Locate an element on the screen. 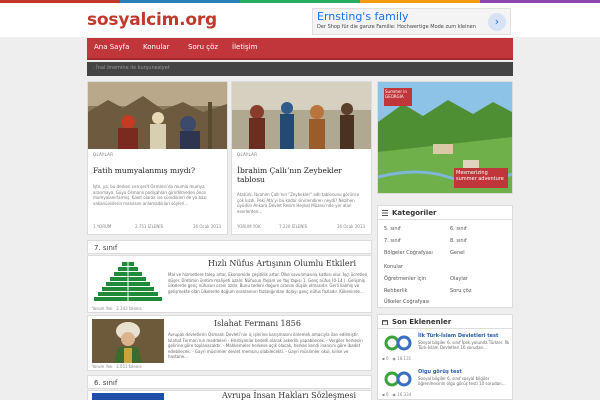 The image size is (600, 400). card-meta: 1 YORUM 2.751 İZLENİS 26 Ocak 2013 is located at coordinates (158, 228).